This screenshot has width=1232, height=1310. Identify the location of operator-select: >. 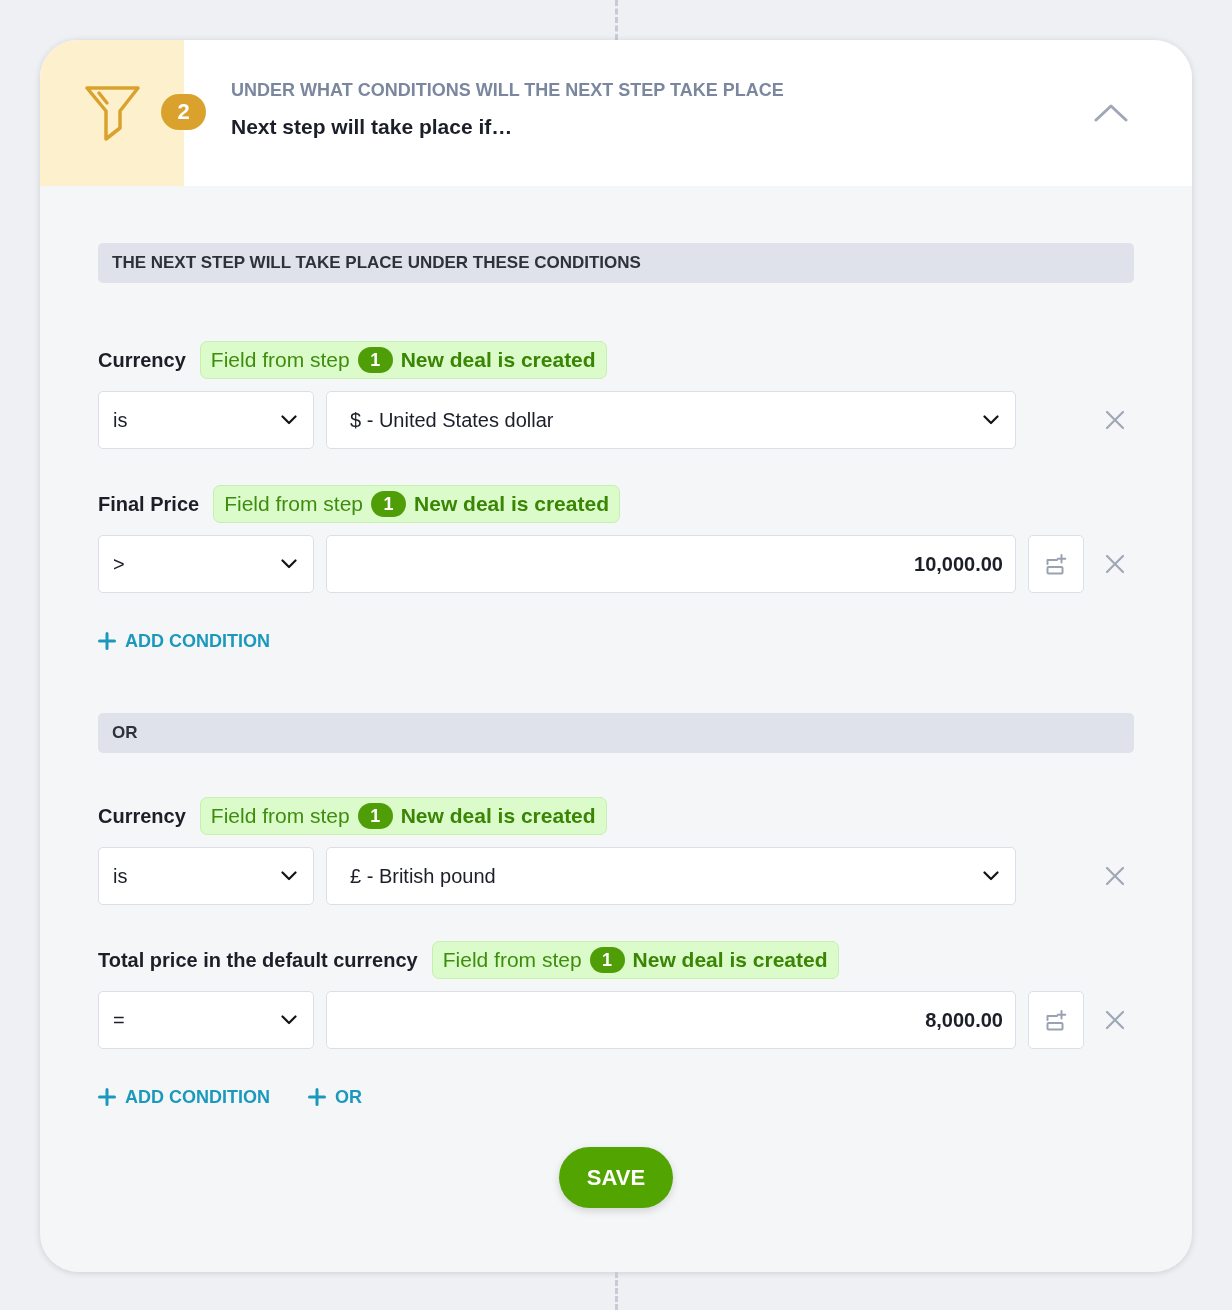
(206, 564).